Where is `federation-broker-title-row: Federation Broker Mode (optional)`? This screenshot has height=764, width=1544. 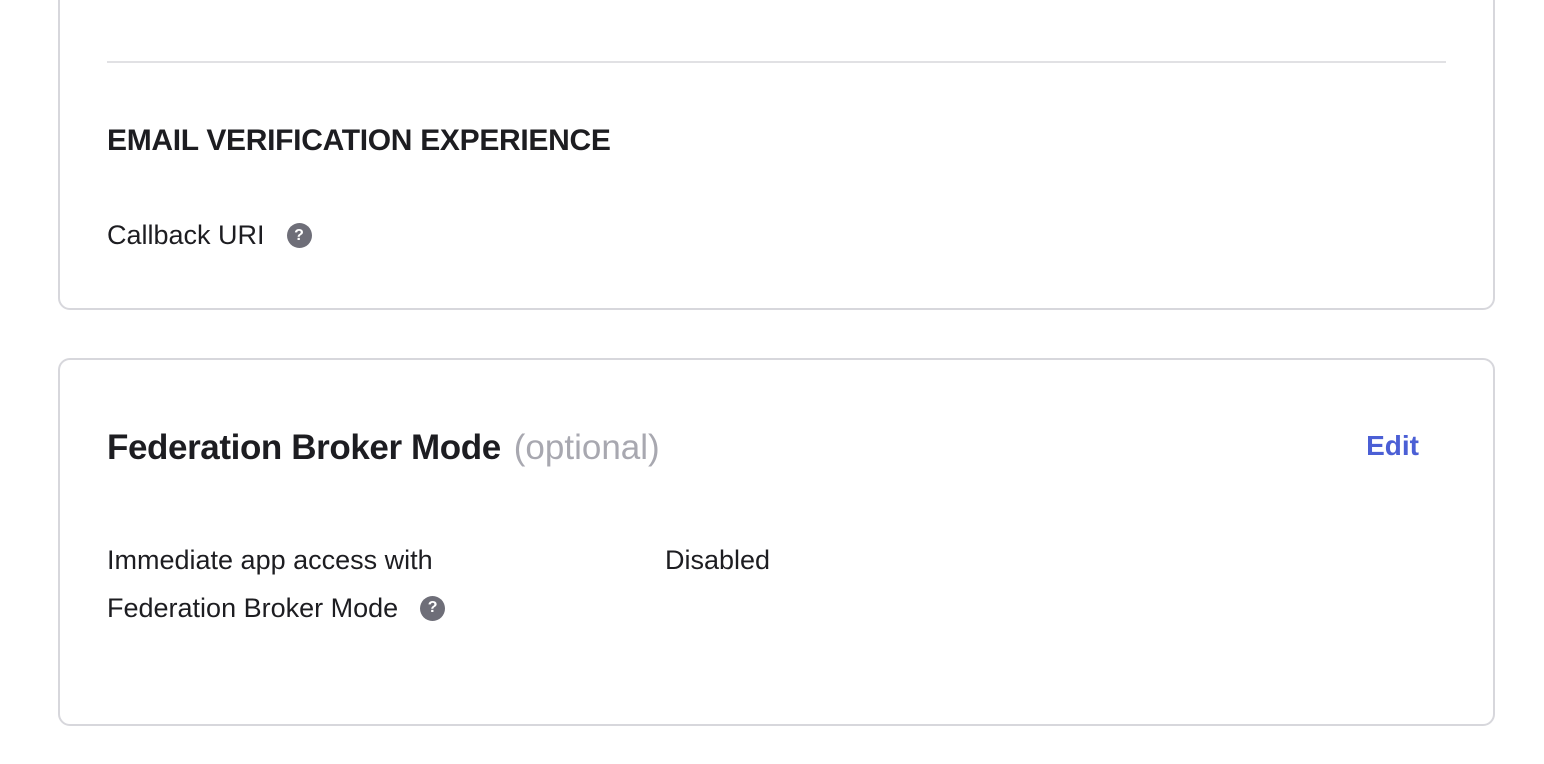 federation-broker-title-row: Federation Broker Mode (optional) is located at coordinates (383, 448).